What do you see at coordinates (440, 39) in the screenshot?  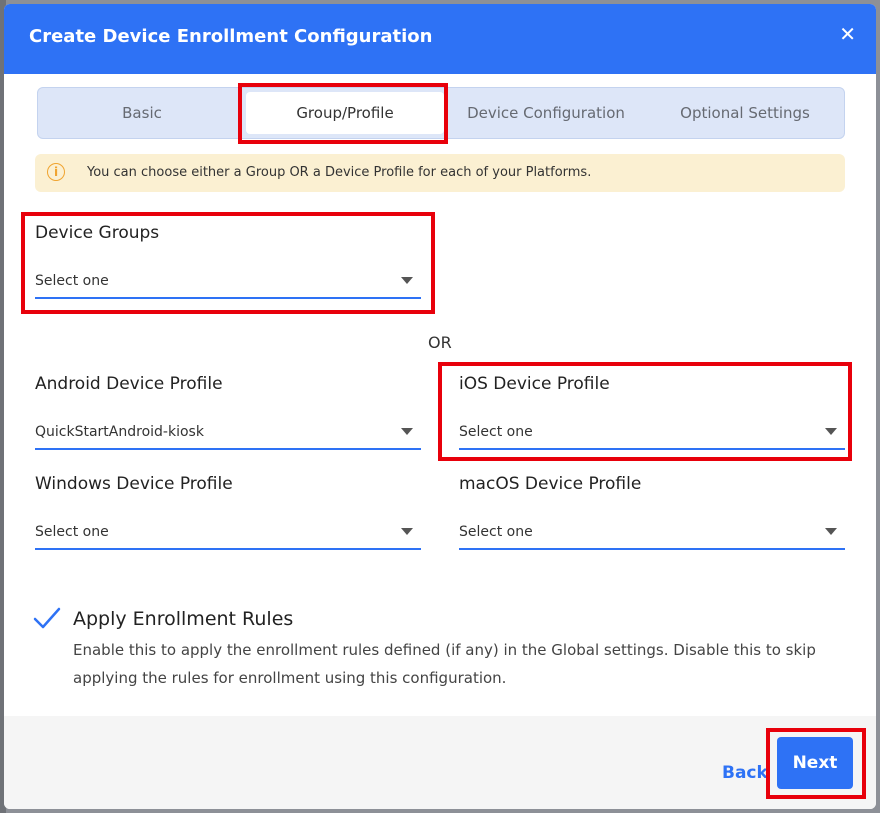 I see `dialog-header: Create Device Enrollment Configuration ✕` at bounding box center [440, 39].